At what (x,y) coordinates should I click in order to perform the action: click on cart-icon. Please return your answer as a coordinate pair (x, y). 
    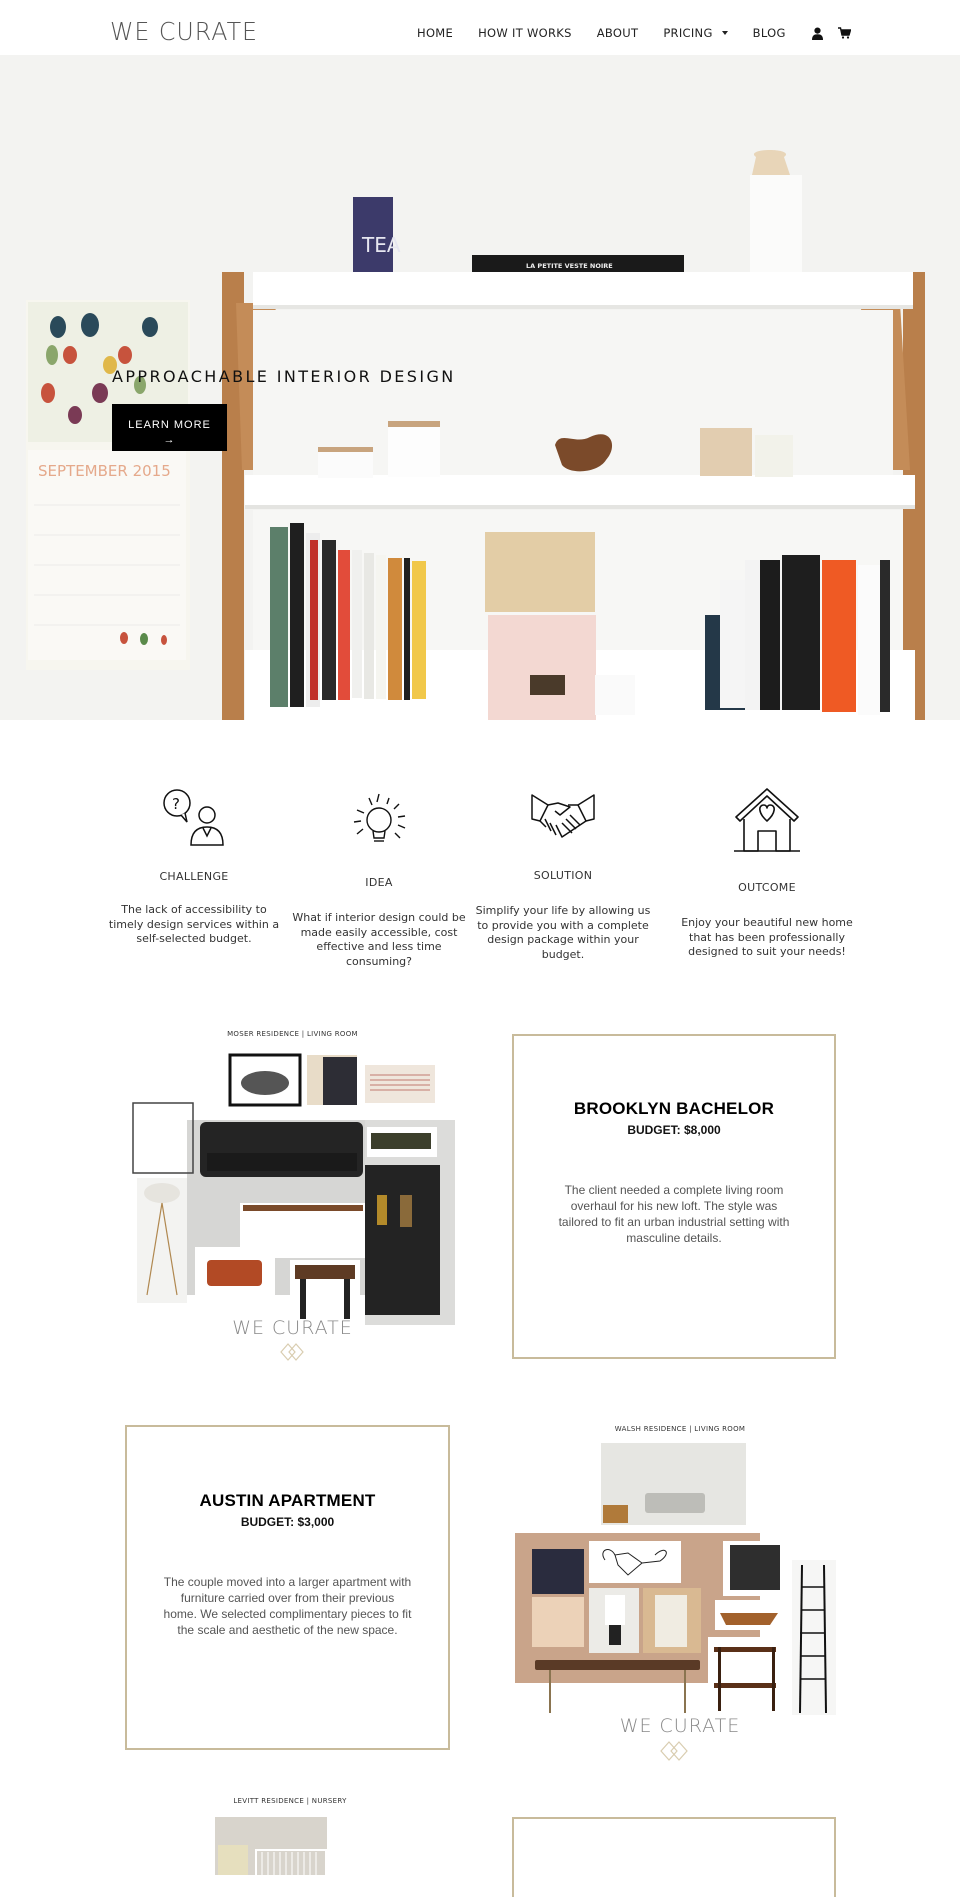
    Looking at the image, I should click on (844, 33).